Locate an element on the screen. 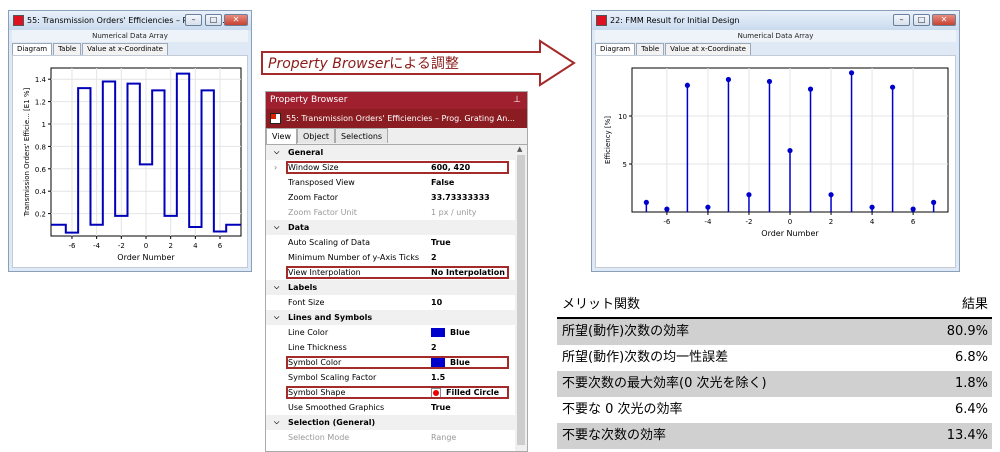 This screenshot has width=1000, height=452. scroll-up-icon: ▲ is located at coordinates (519, 149).